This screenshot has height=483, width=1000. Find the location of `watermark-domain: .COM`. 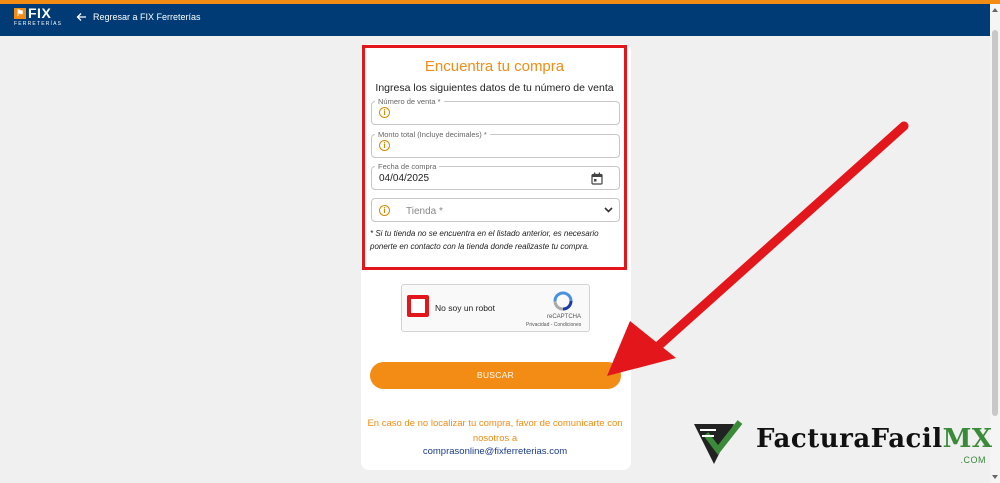

watermark-domain: .COM is located at coordinates (973, 460).